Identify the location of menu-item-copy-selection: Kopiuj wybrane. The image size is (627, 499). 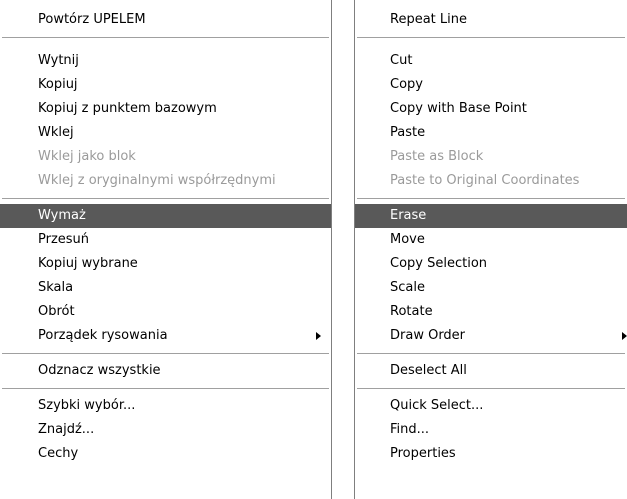
(165, 264).